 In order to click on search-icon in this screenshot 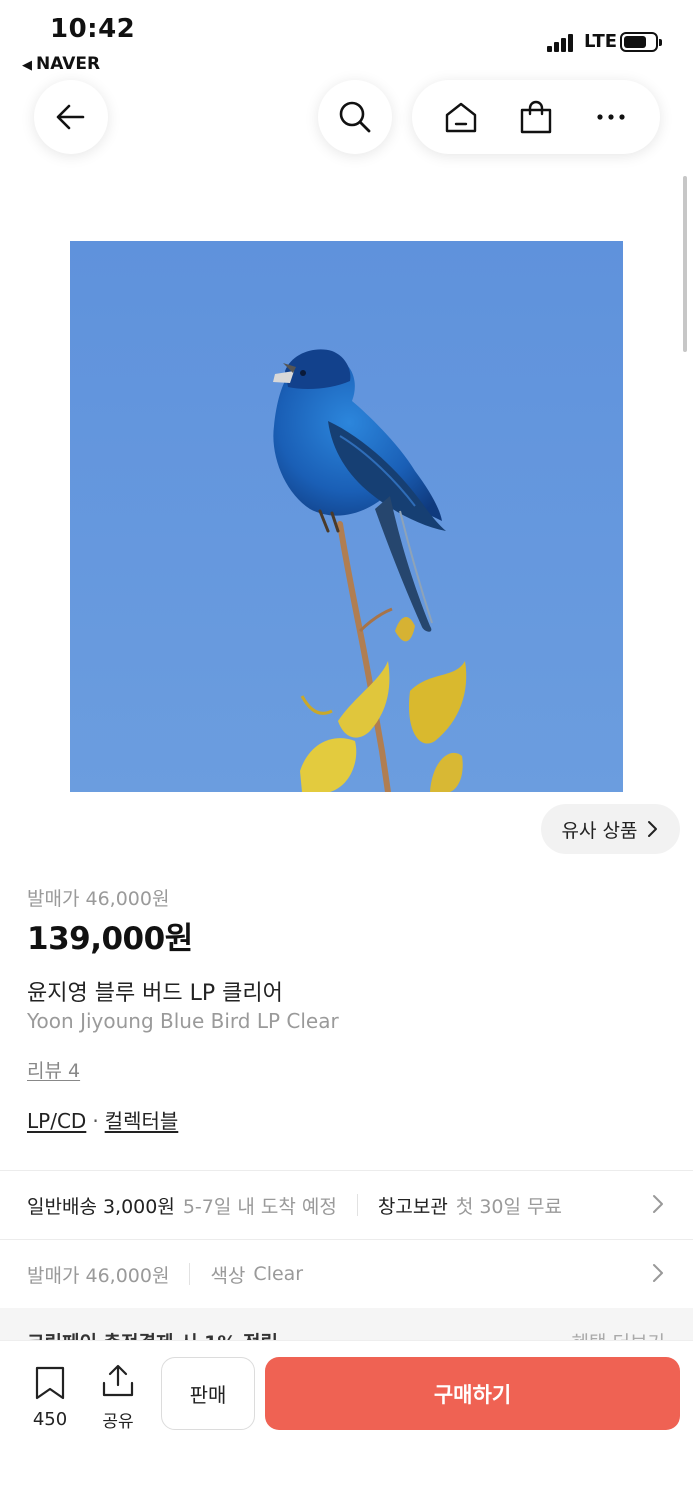, I will do `click(355, 117)`.